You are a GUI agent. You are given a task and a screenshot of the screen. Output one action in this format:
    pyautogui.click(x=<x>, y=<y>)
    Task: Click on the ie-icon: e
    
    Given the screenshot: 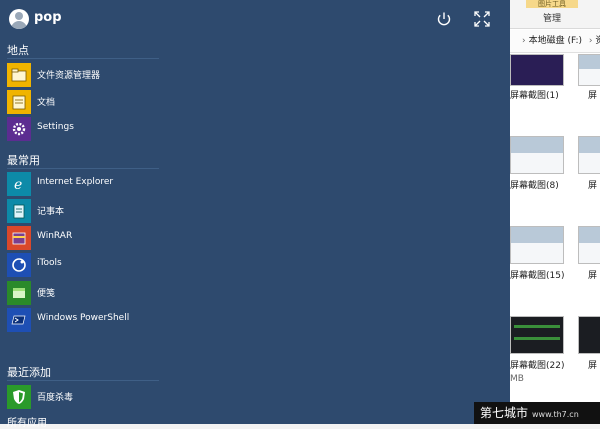 What is the action you would take?
    pyautogui.click(x=19, y=184)
    